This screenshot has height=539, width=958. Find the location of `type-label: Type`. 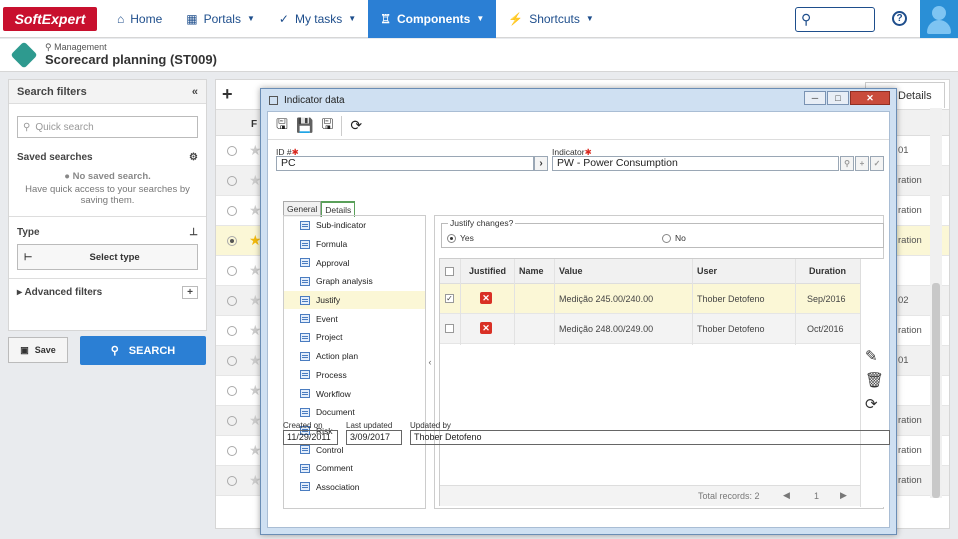

type-label: Type is located at coordinates (28, 232).